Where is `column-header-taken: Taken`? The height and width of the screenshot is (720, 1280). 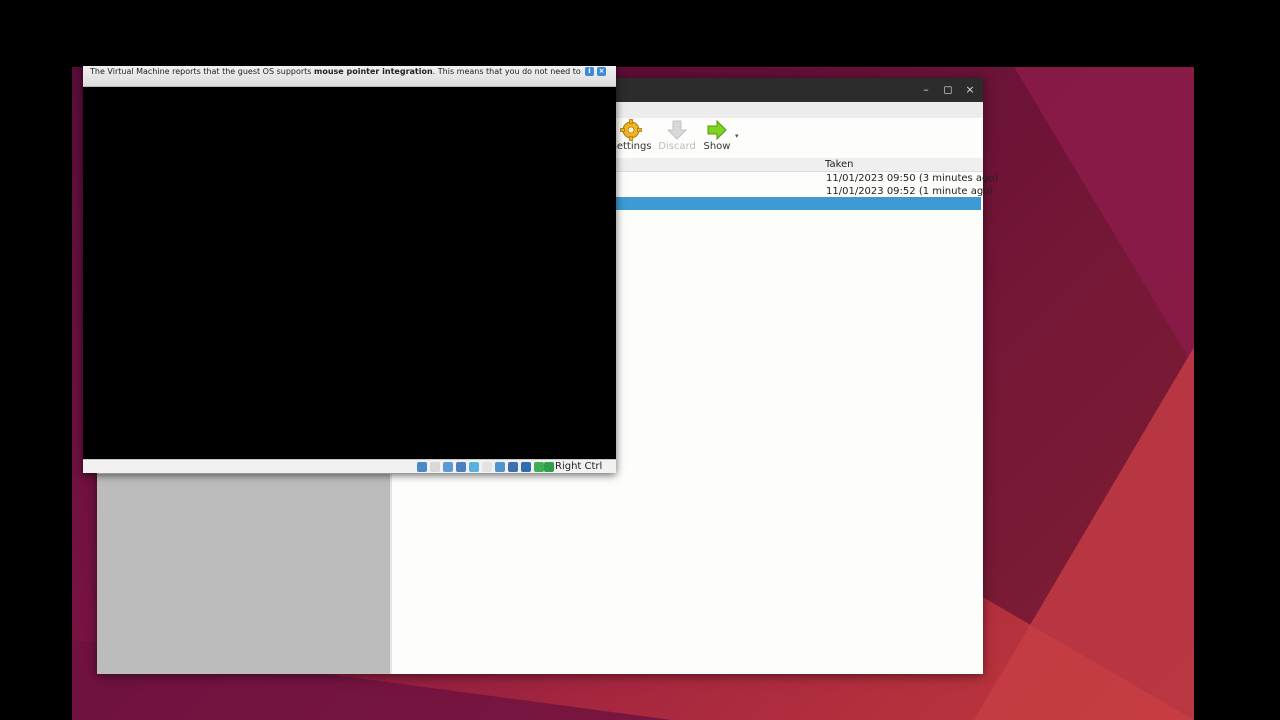
column-header-taken: Taken is located at coordinates (839, 165).